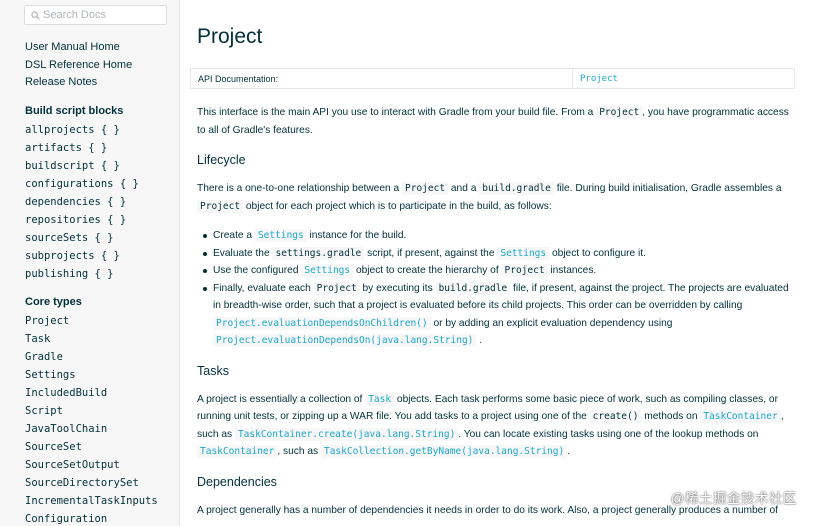 The height and width of the screenshot is (526, 815). Describe the element at coordinates (733, 498) in the screenshot. I see `watermark: @稀土掘金技术社区` at that location.